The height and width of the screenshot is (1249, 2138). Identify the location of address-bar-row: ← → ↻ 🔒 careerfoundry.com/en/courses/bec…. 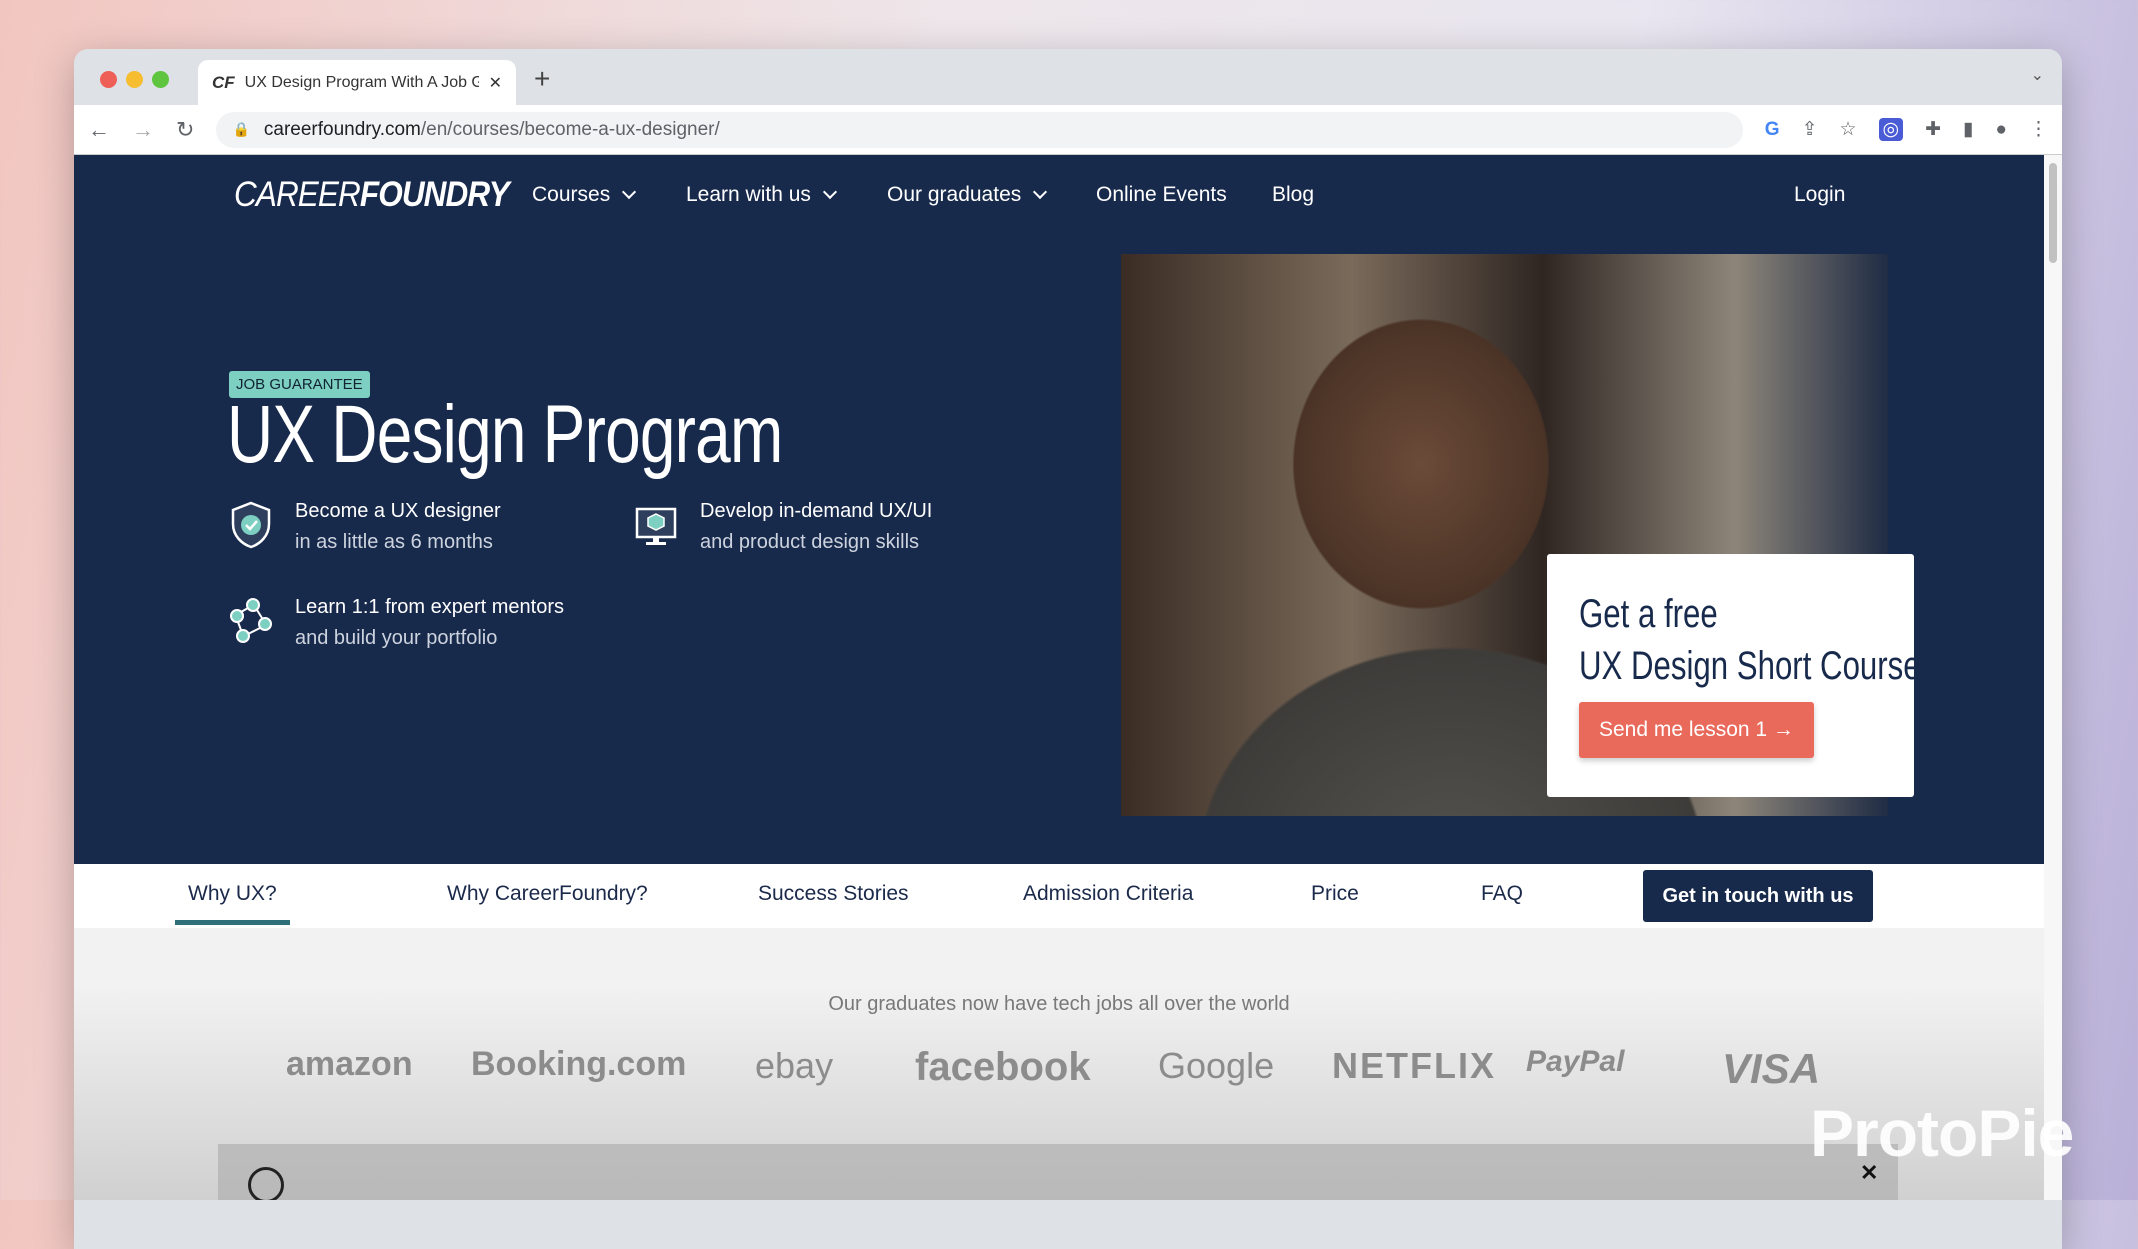
(1068, 130).